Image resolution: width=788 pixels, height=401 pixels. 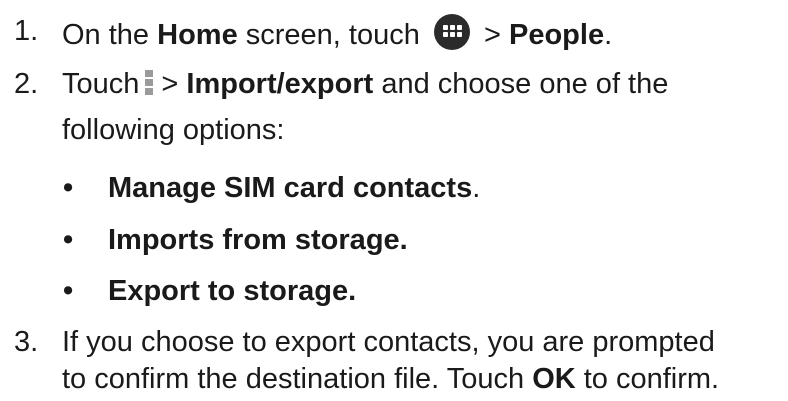 I want to click on menu-icon, so click(x=149, y=83).